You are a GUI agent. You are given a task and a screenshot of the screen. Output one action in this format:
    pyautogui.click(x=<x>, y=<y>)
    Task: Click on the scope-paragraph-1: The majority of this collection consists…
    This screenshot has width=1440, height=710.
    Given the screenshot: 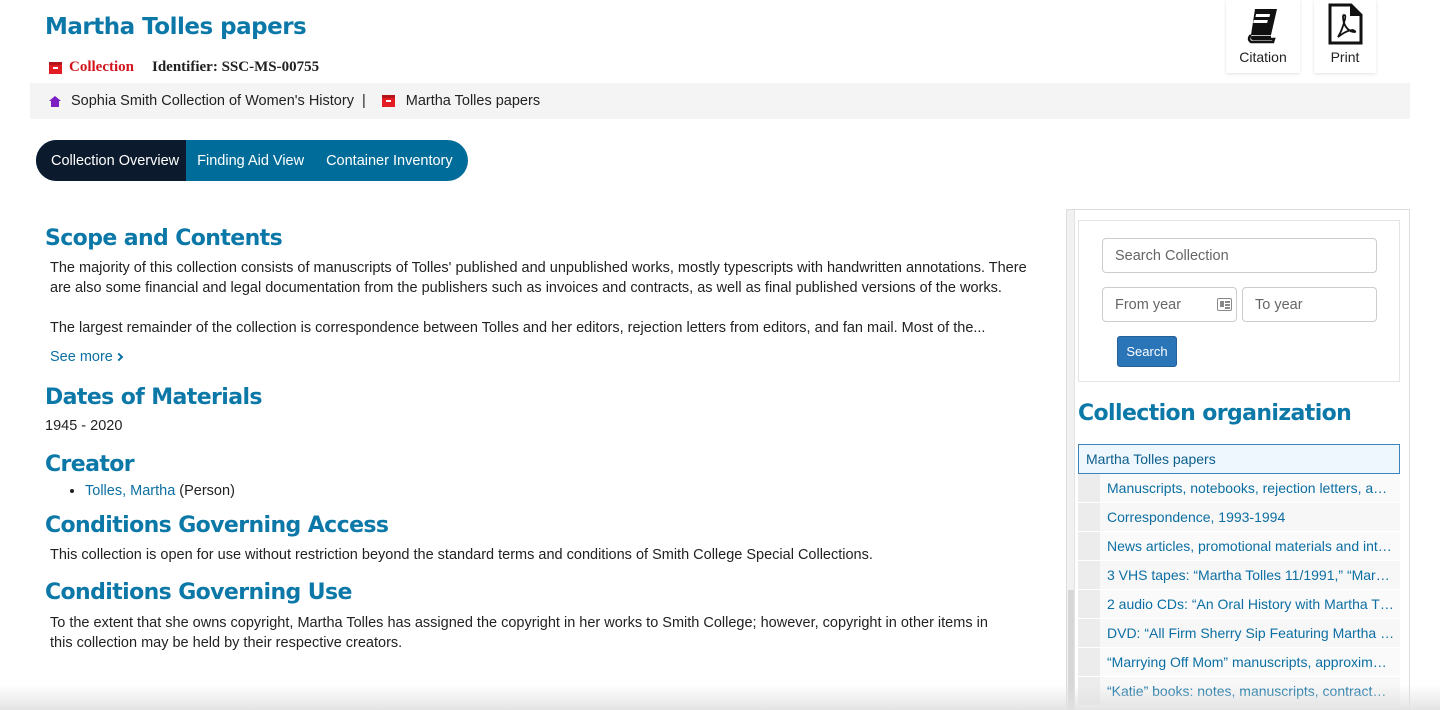 What is the action you would take?
    pyautogui.click(x=538, y=278)
    